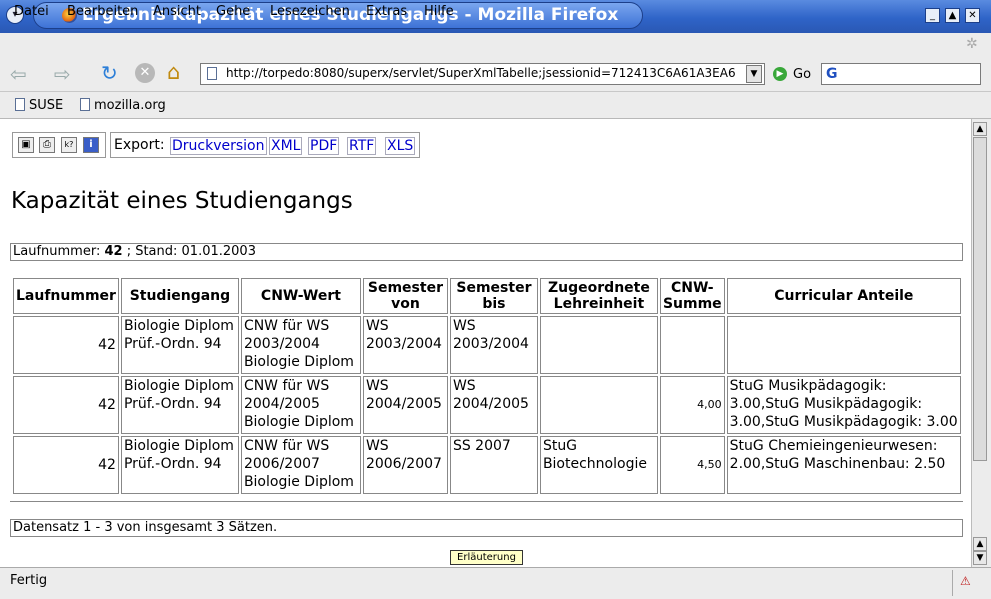 Image resolution: width=991 pixels, height=599 pixels. I want to click on cell-semester-von: WS 2004/2005, so click(405, 405).